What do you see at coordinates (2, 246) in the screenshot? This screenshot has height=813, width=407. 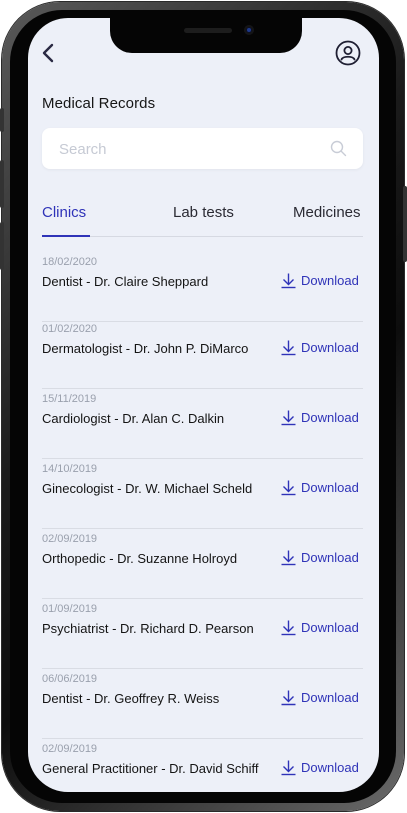 I see `side-button-volume-down` at bounding box center [2, 246].